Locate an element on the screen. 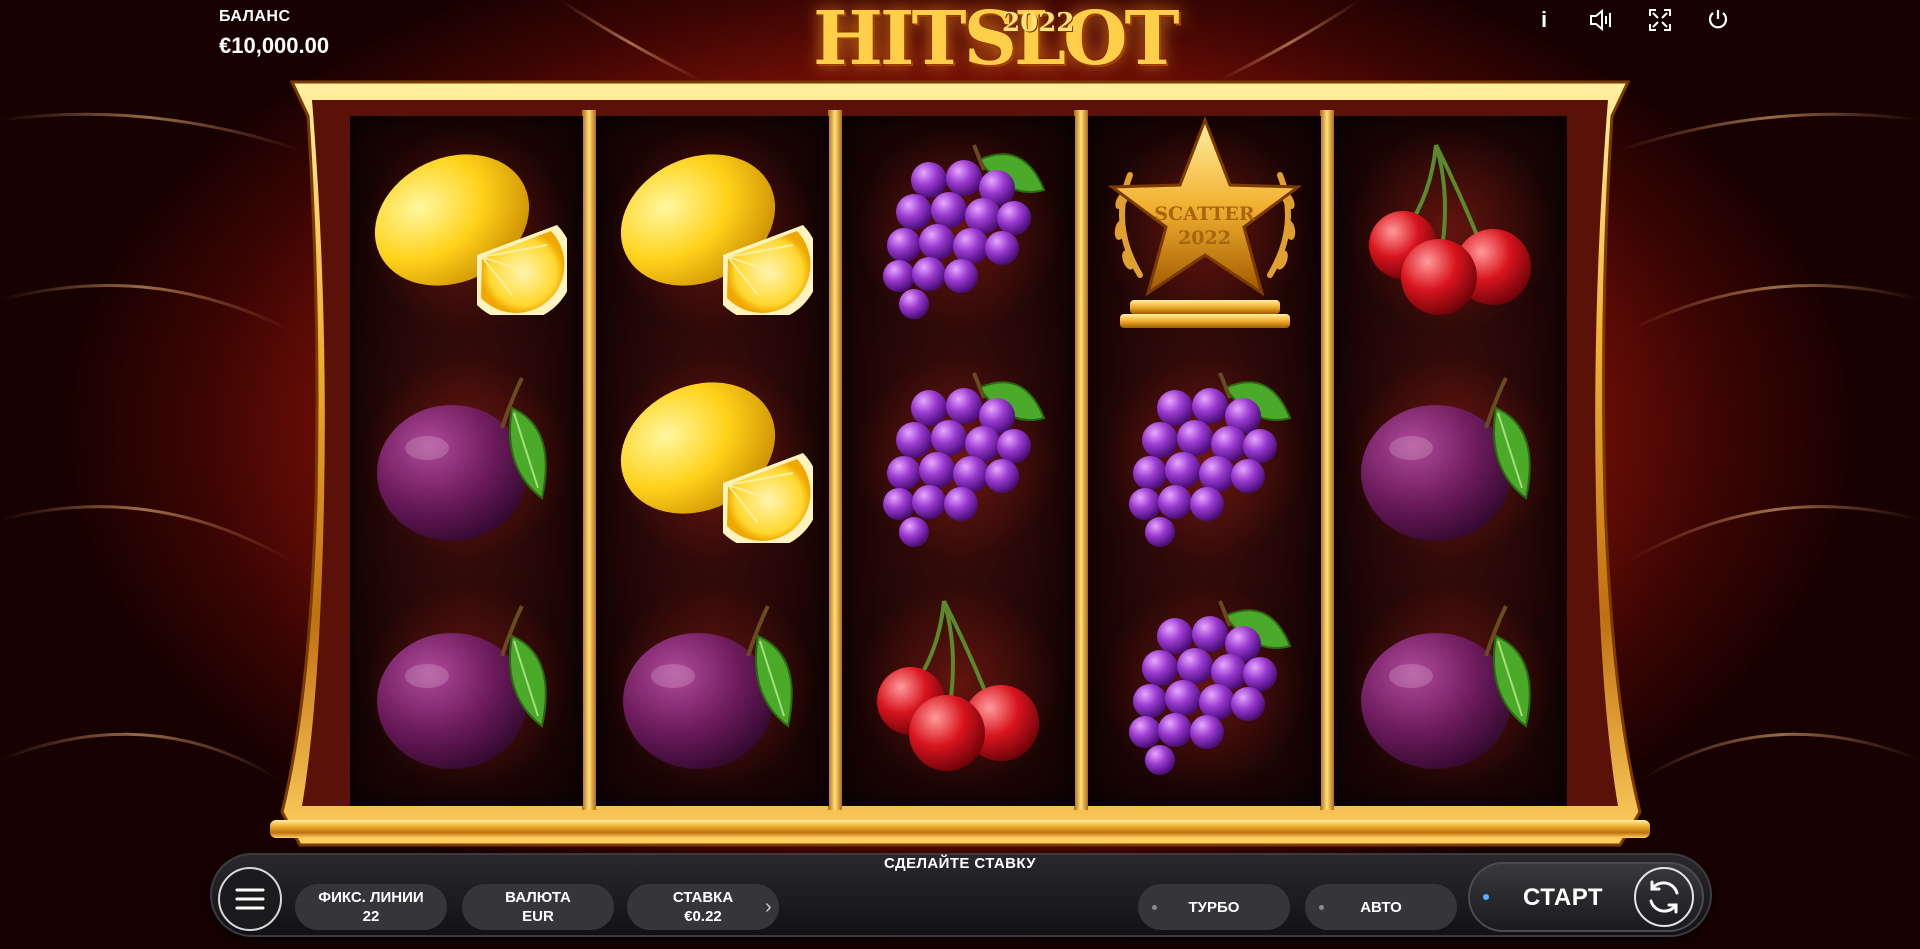 The width and height of the screenshot is (1920, 949). turbo-toggle: ТУРБО is located at coordinates (1214, 907).